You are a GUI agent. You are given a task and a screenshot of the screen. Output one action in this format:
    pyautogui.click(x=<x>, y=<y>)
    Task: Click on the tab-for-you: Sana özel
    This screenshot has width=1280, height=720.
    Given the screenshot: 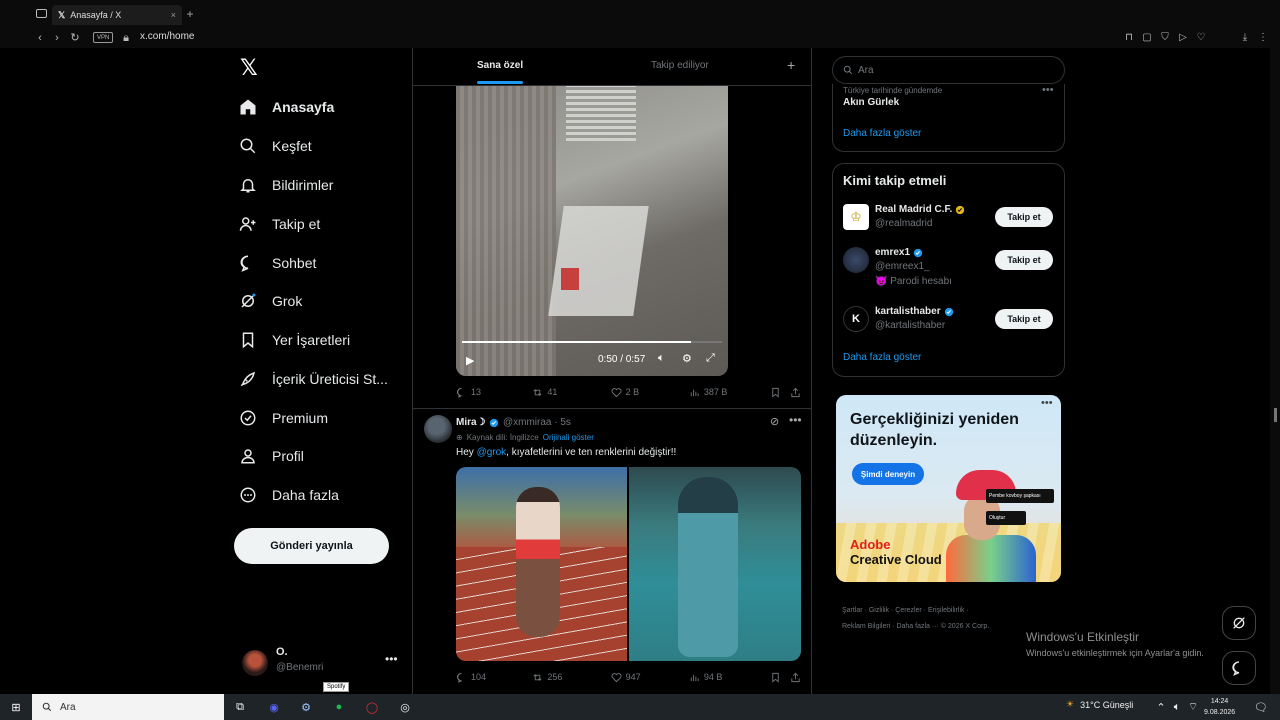 What is the action you would take?
    pyautogui.click(x=500, y=65)
    